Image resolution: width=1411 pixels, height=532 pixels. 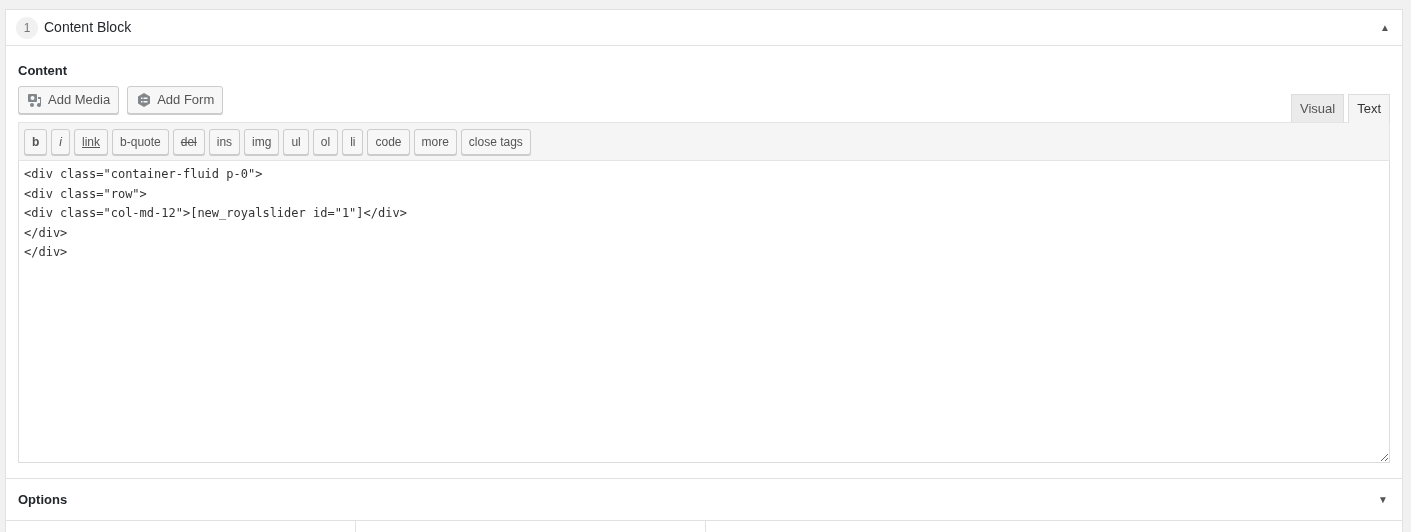 I want to click on add-form-button: Add Form, so click(x=175, y=100).